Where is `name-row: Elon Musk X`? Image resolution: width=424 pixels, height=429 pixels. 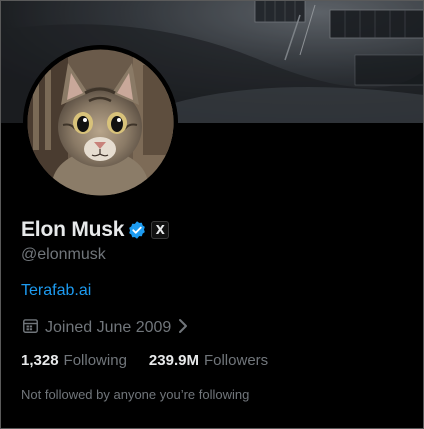 name-row: Elon Musk X is located at coordinates (95, 230).